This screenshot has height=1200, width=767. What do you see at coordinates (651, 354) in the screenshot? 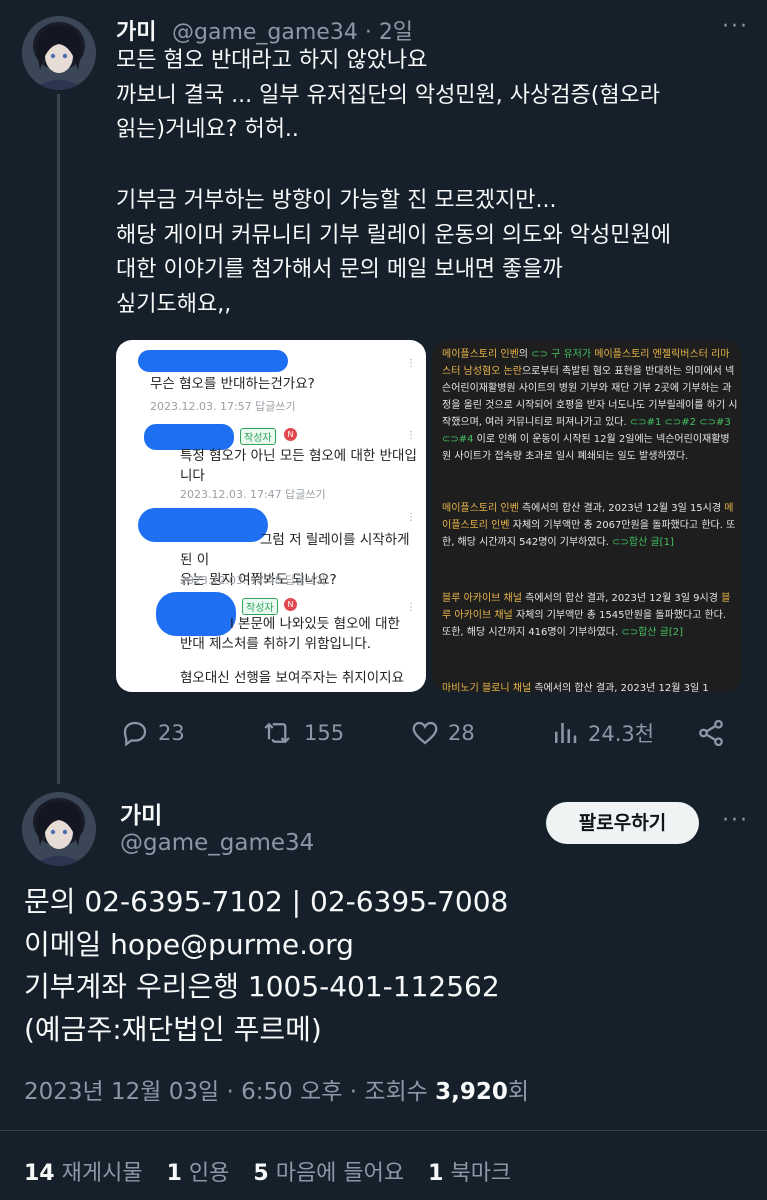
I see `wiki-text-run: 메이플스토리 엔젤릭버스터` at bounding box center [651, 354].